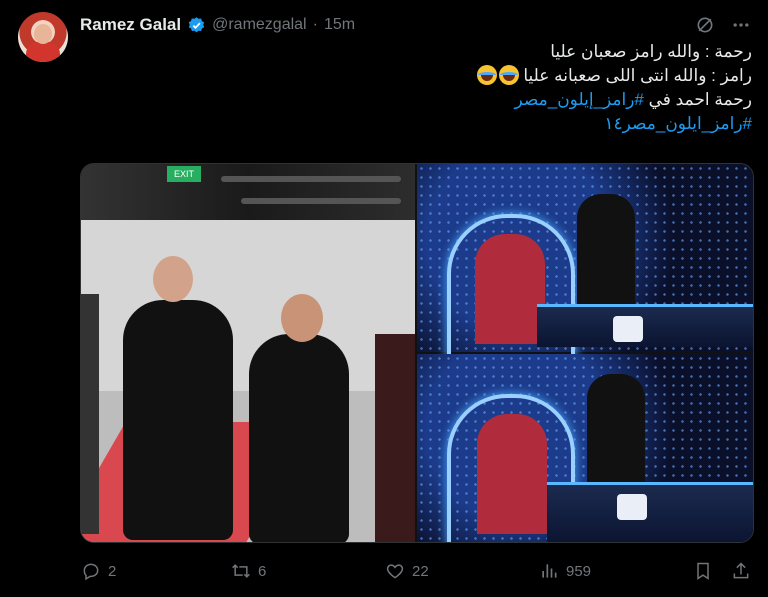 The width and height of the screenshot is (768, 597). I want to click on retweet-icon, so click(241, 571).